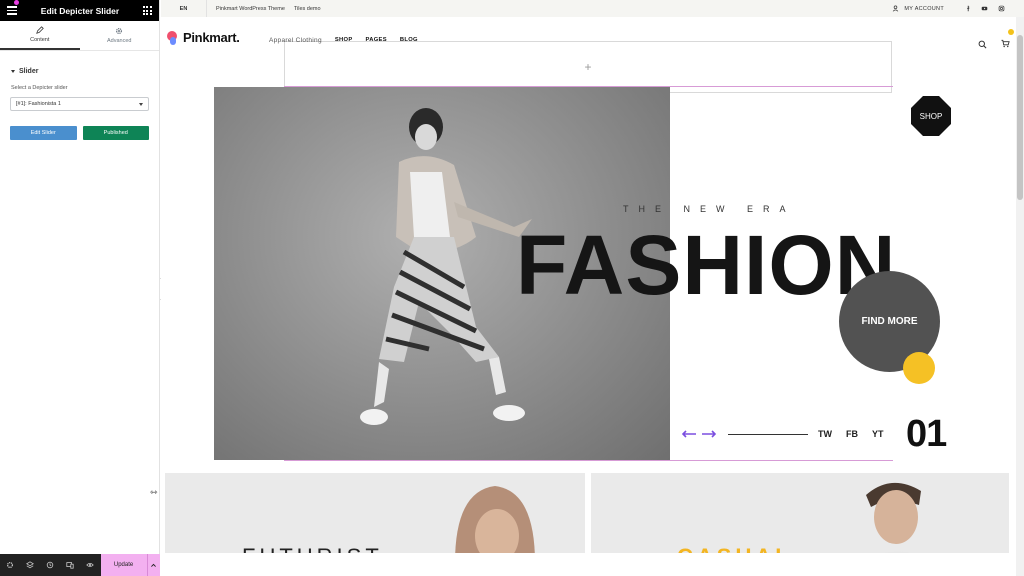 This screenshot has height=576, width=1024. Describe the element at coordinates (211, 37) in the screenshot. I see `logo-text: Pinkmart.` at that location.